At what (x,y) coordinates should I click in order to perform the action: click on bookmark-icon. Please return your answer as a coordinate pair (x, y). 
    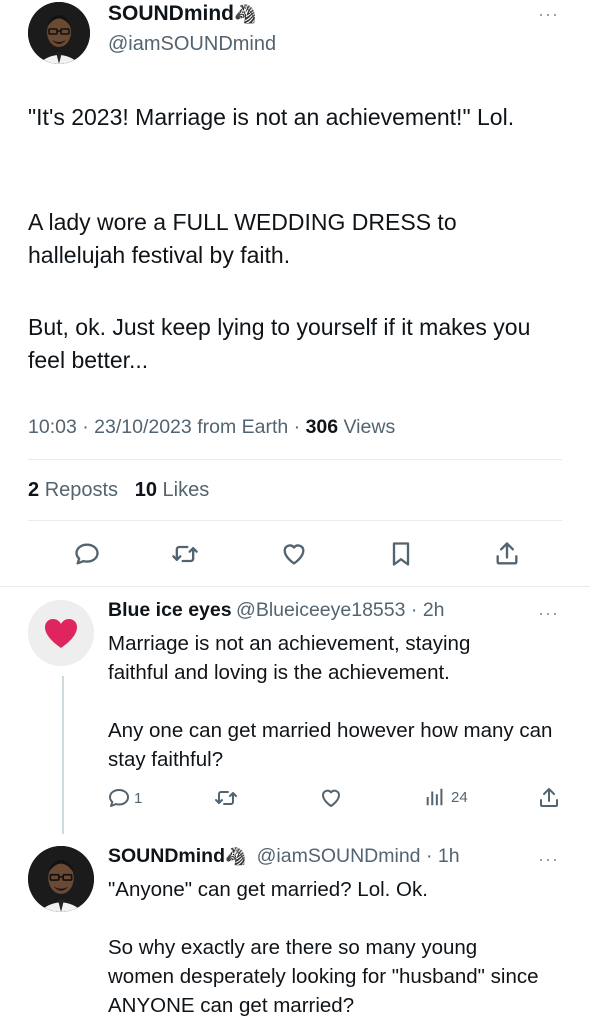
    Looking at the image, I should click on (401, 556).